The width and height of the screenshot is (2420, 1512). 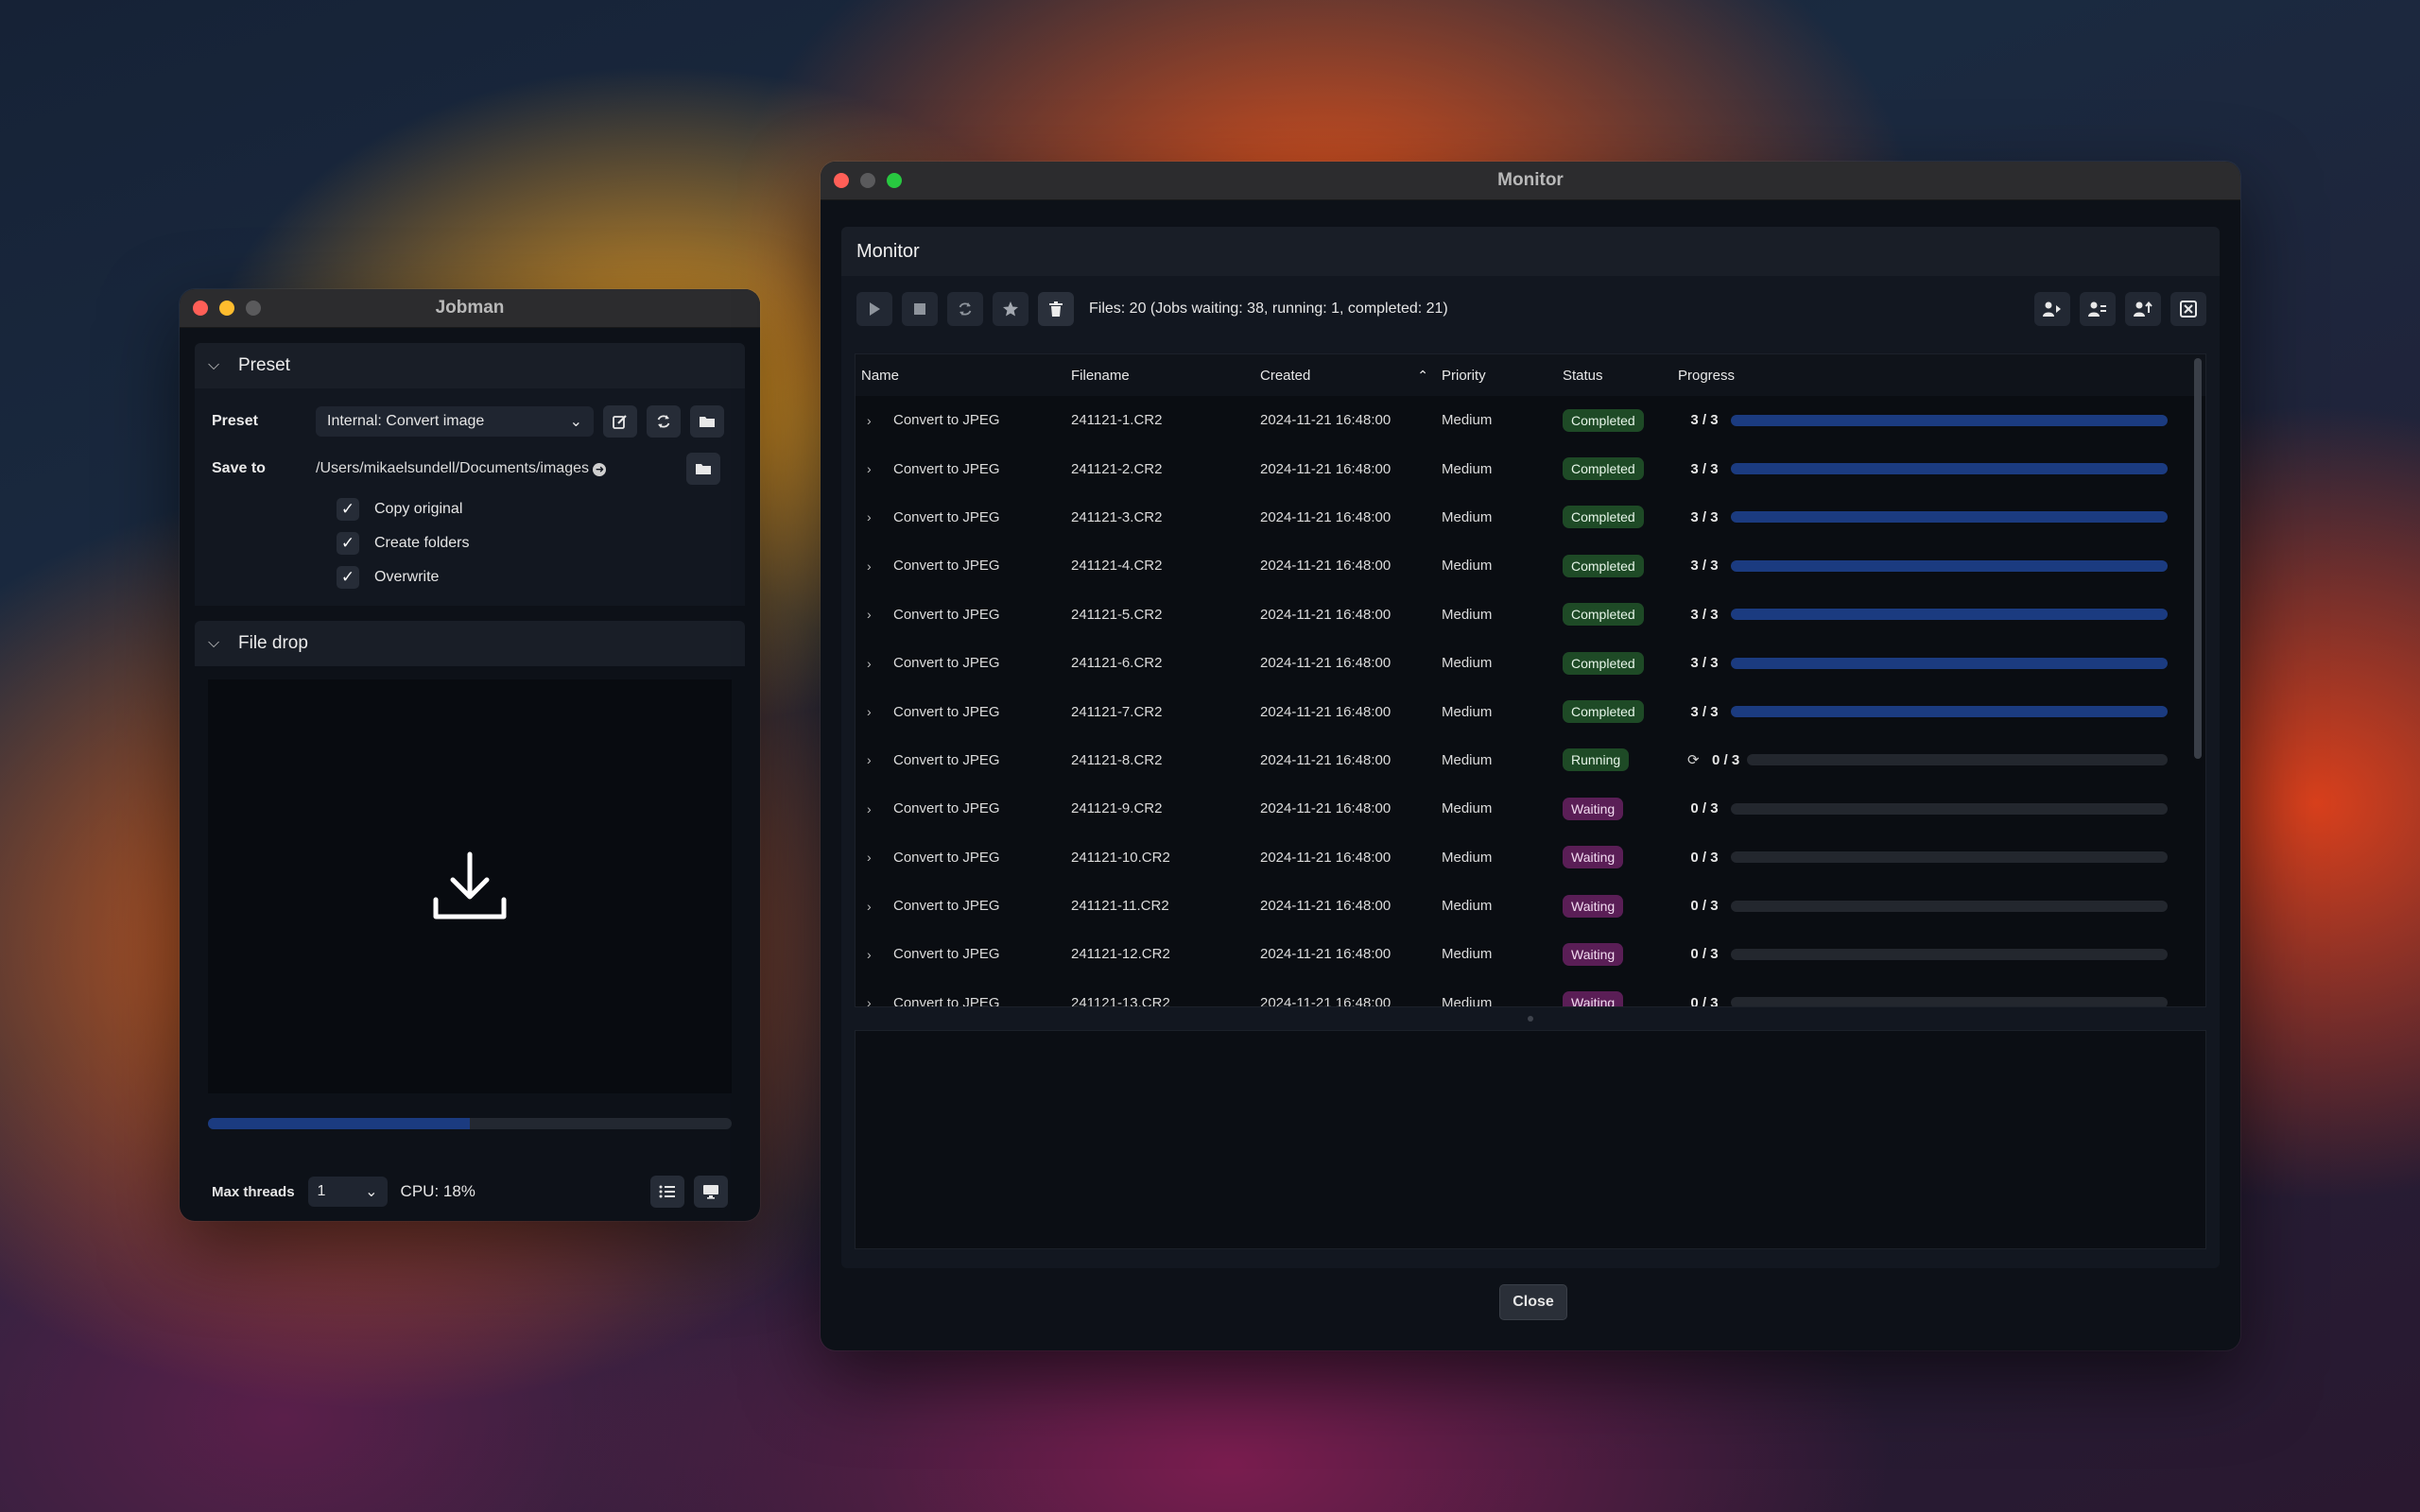 I want to click on column-header-status: Status, so click(x=1620, y=376).